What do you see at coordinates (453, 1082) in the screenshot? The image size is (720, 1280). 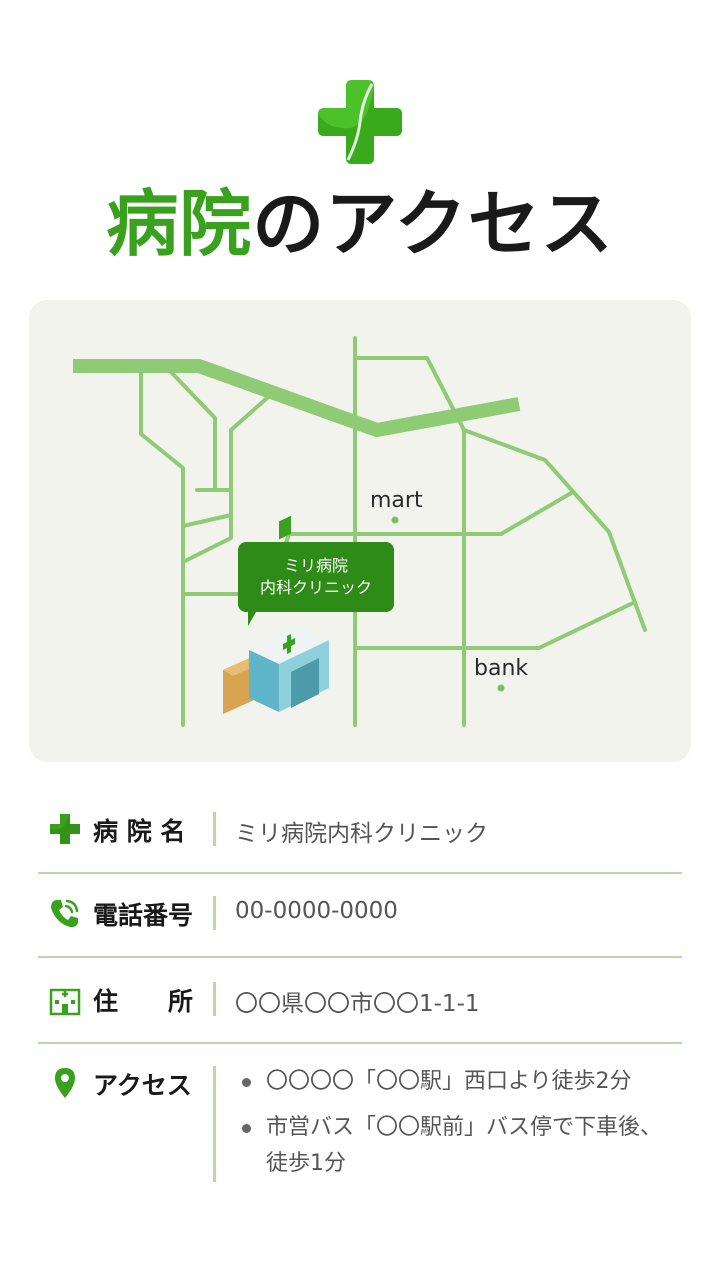 I see `access-item: 〇〇〇〇「〇〇駅」西口より徒歩2分` at bounding box center [453, 1082].